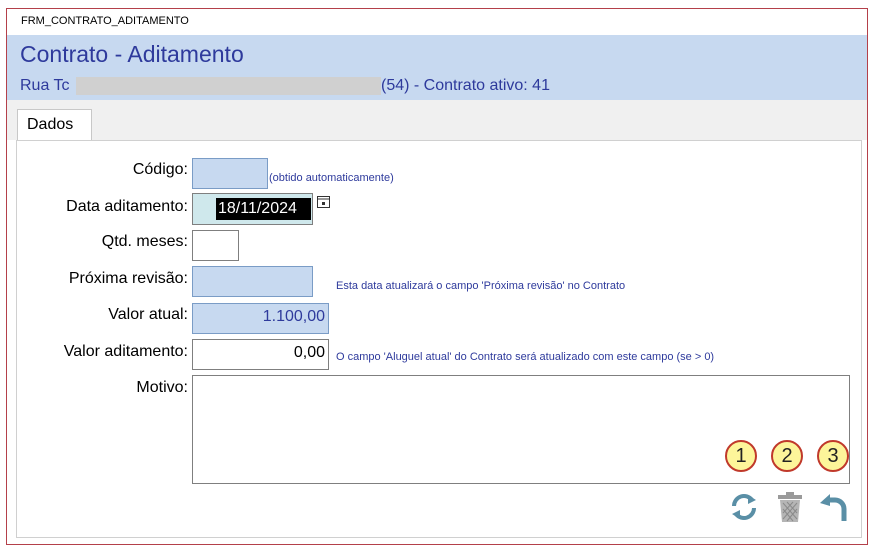 Image resolution: width=876 pixels, height=550 pixels. I want to click on calendar-icon, so click(323, 201).